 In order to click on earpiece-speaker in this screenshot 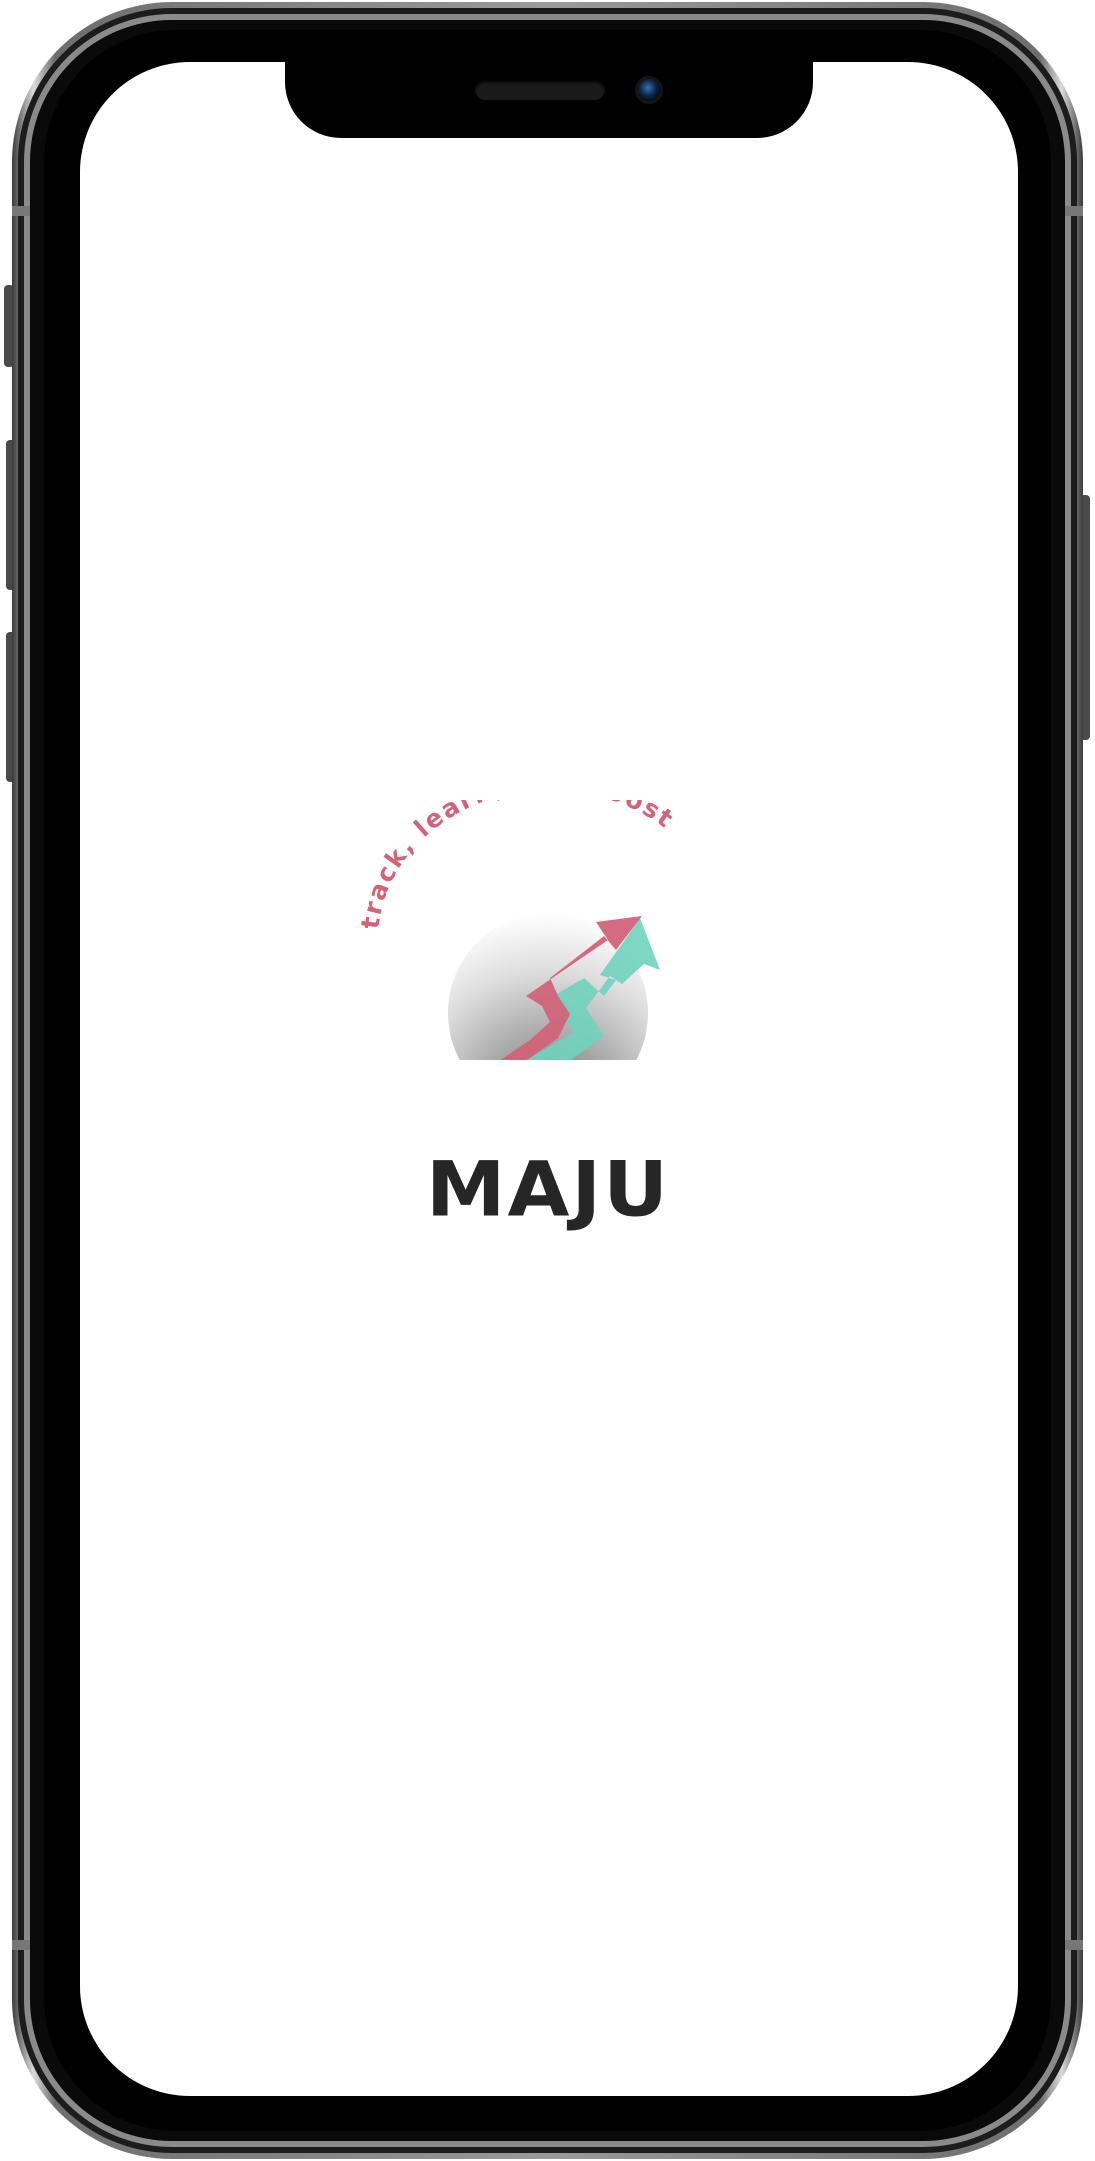, I will do `click(540, 90)`.